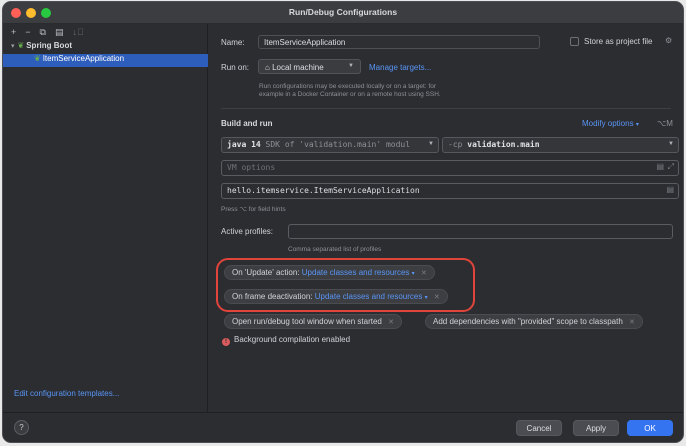 This screenshot has height=446, width=686. I want to click on help-button: ?, so click(21, 427).